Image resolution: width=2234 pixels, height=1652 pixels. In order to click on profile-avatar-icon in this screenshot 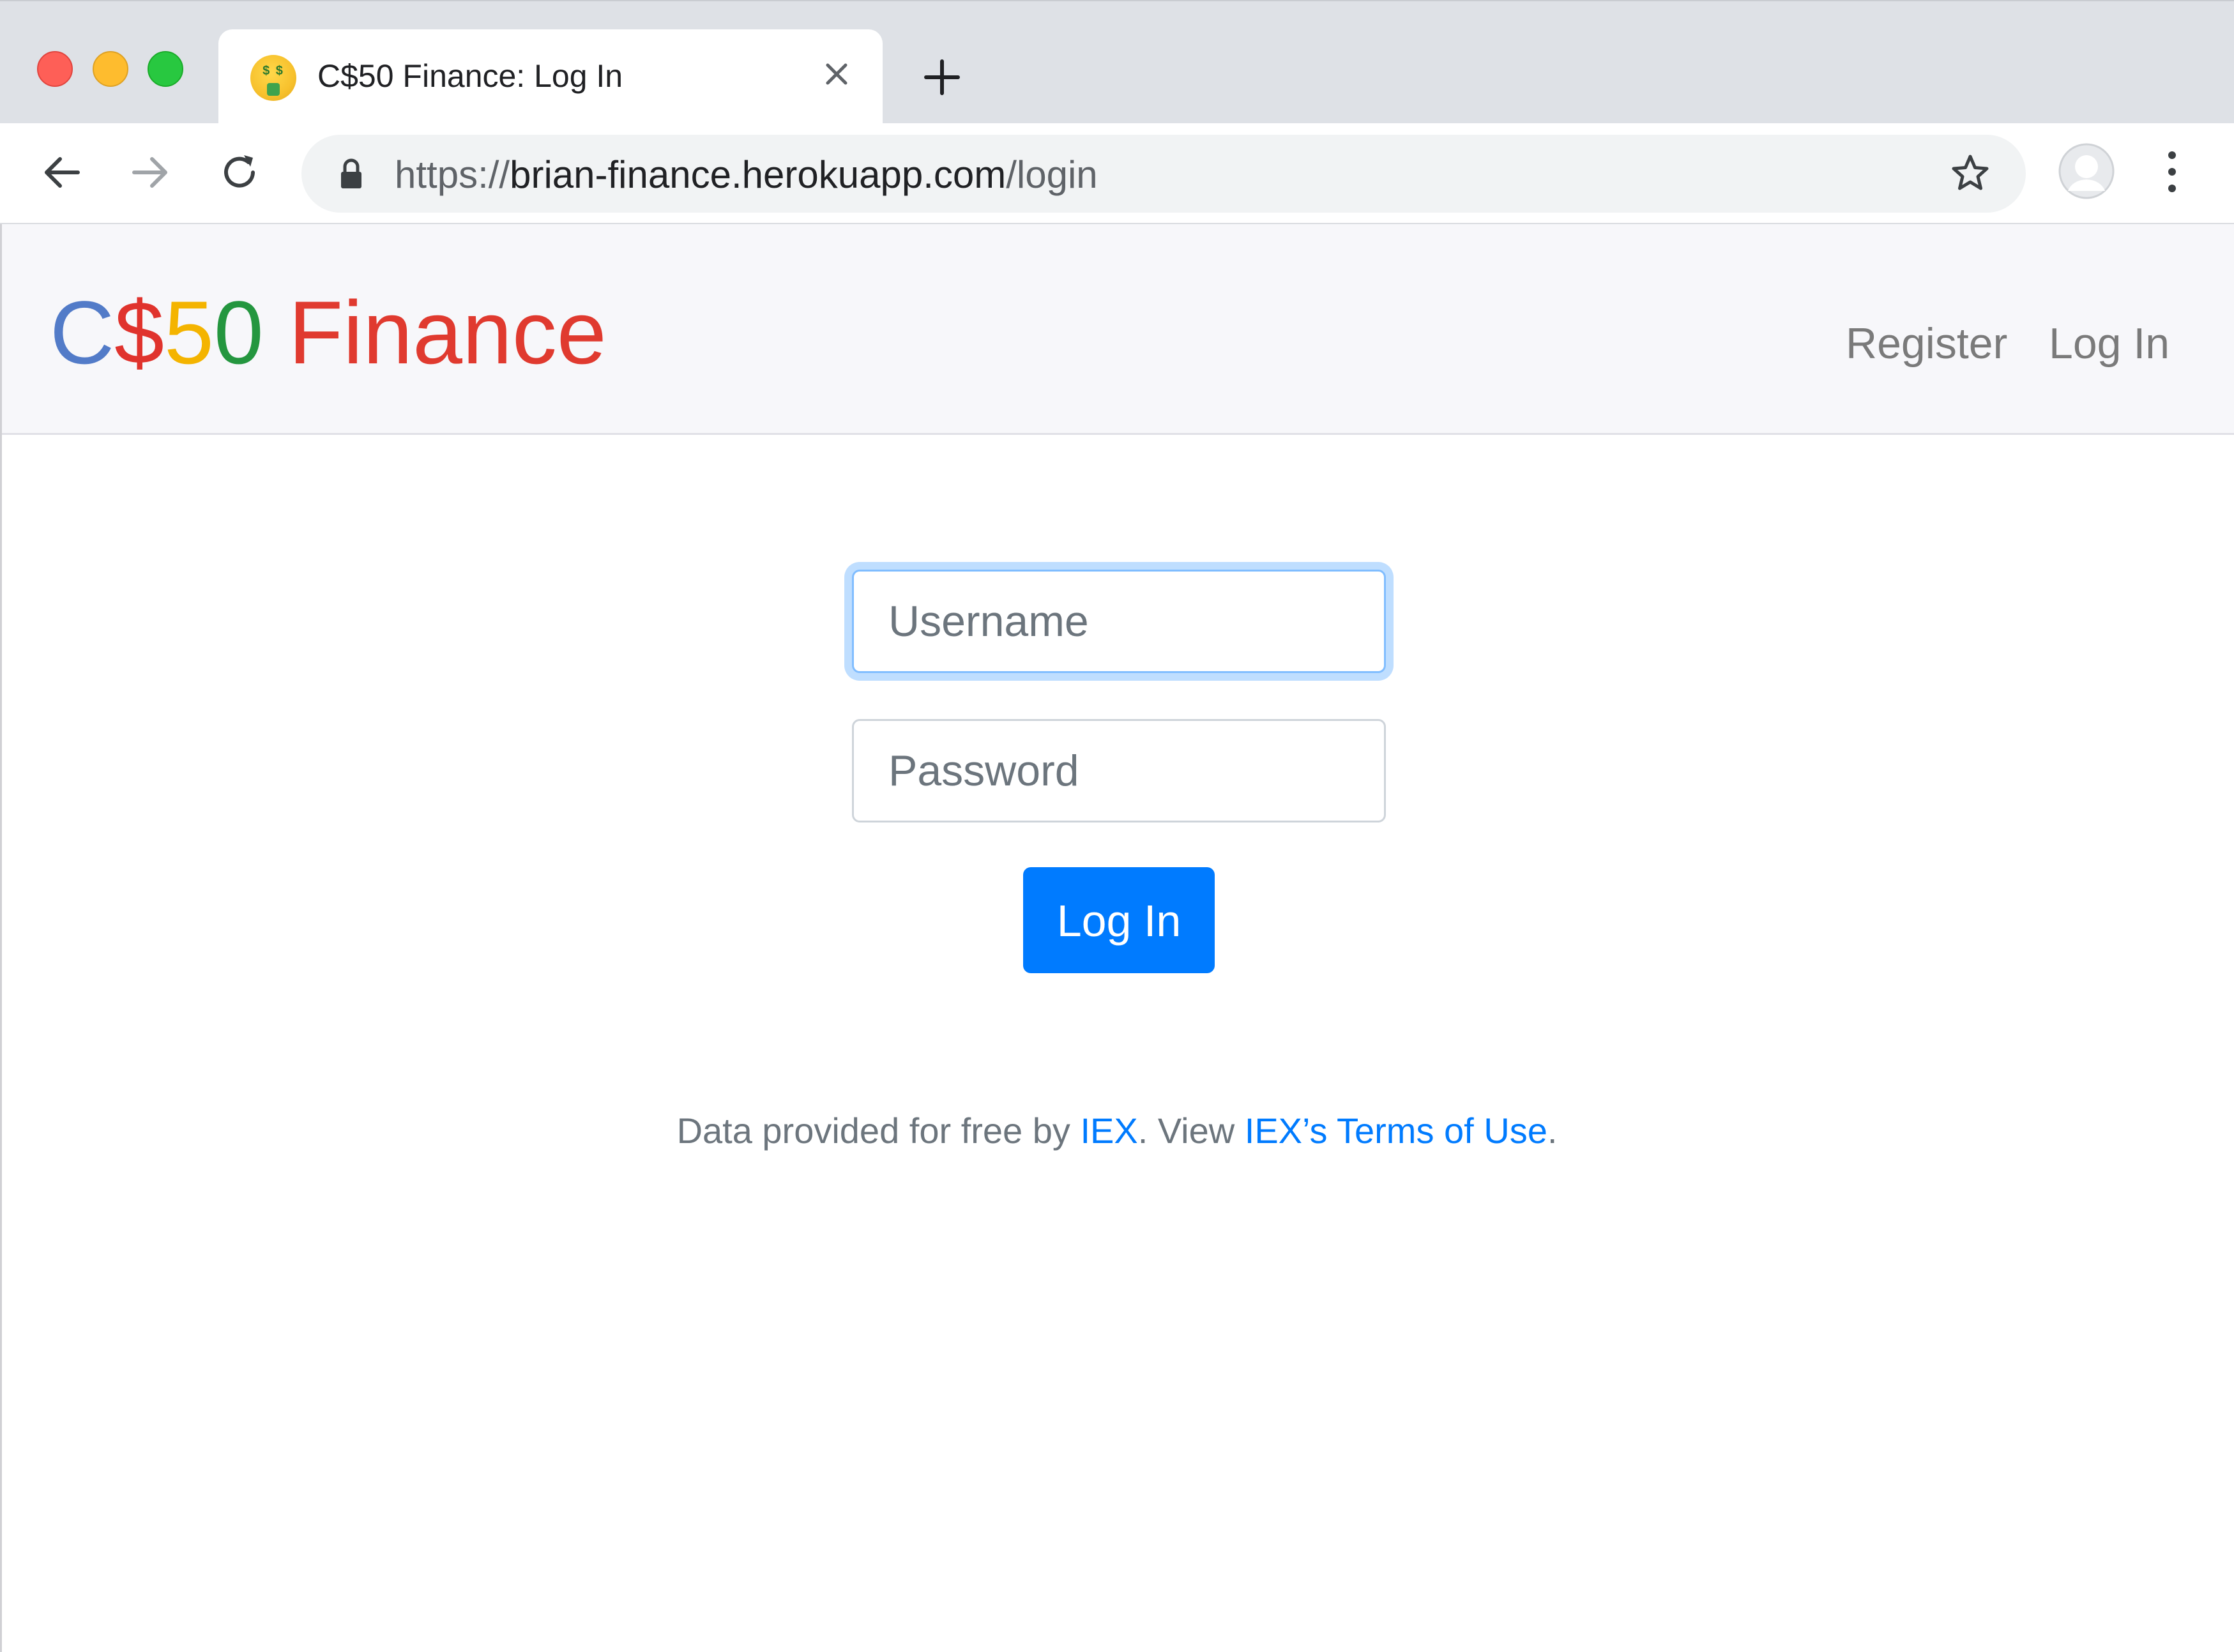, I will do `click(2086, 171)`.